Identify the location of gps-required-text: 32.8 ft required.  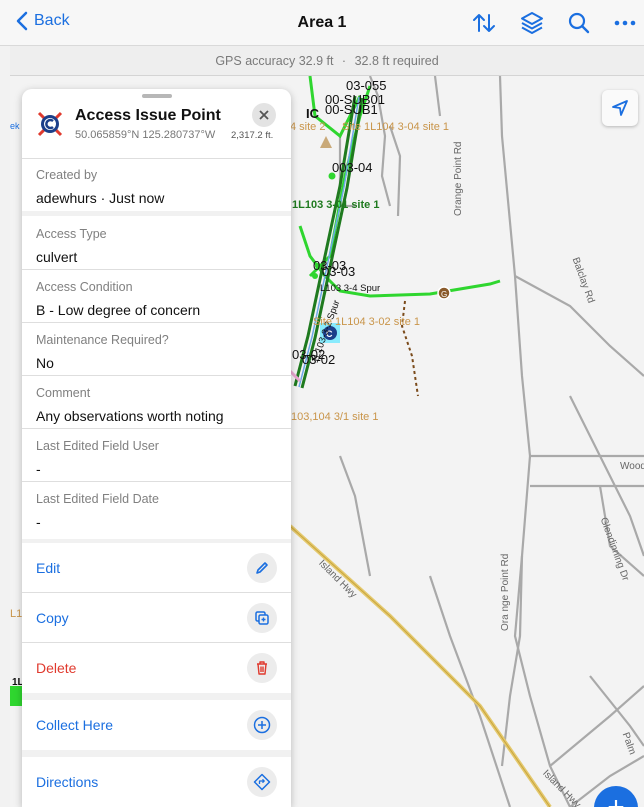
(396, 61).